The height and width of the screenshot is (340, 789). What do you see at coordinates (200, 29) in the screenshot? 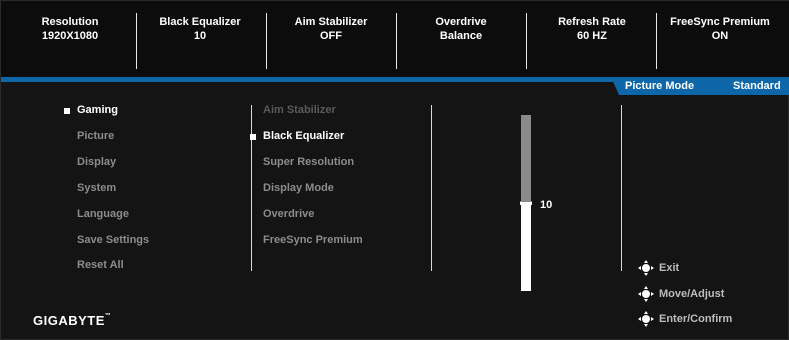
I see `status-black-equalizer: Black Equalizer 10` at bounding box center [200, 29].